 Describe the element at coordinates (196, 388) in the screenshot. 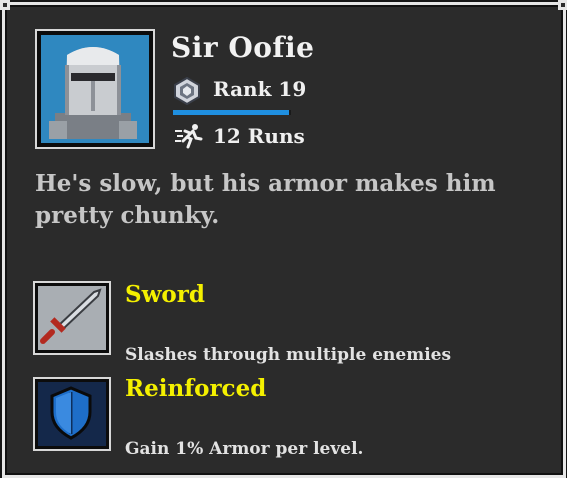

I see `ability-name-reinforced: Reinforced` at that location.